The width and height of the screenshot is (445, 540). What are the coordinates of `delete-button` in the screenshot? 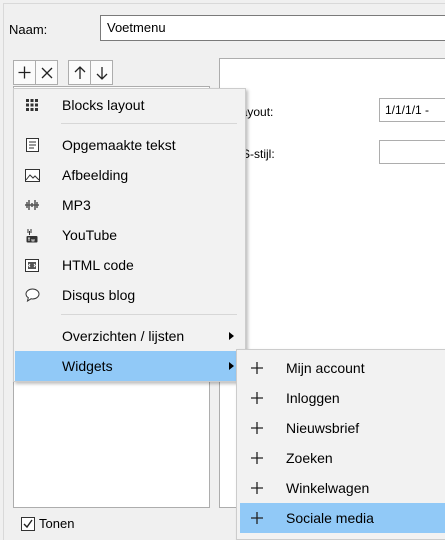 It's located at (46, 72).